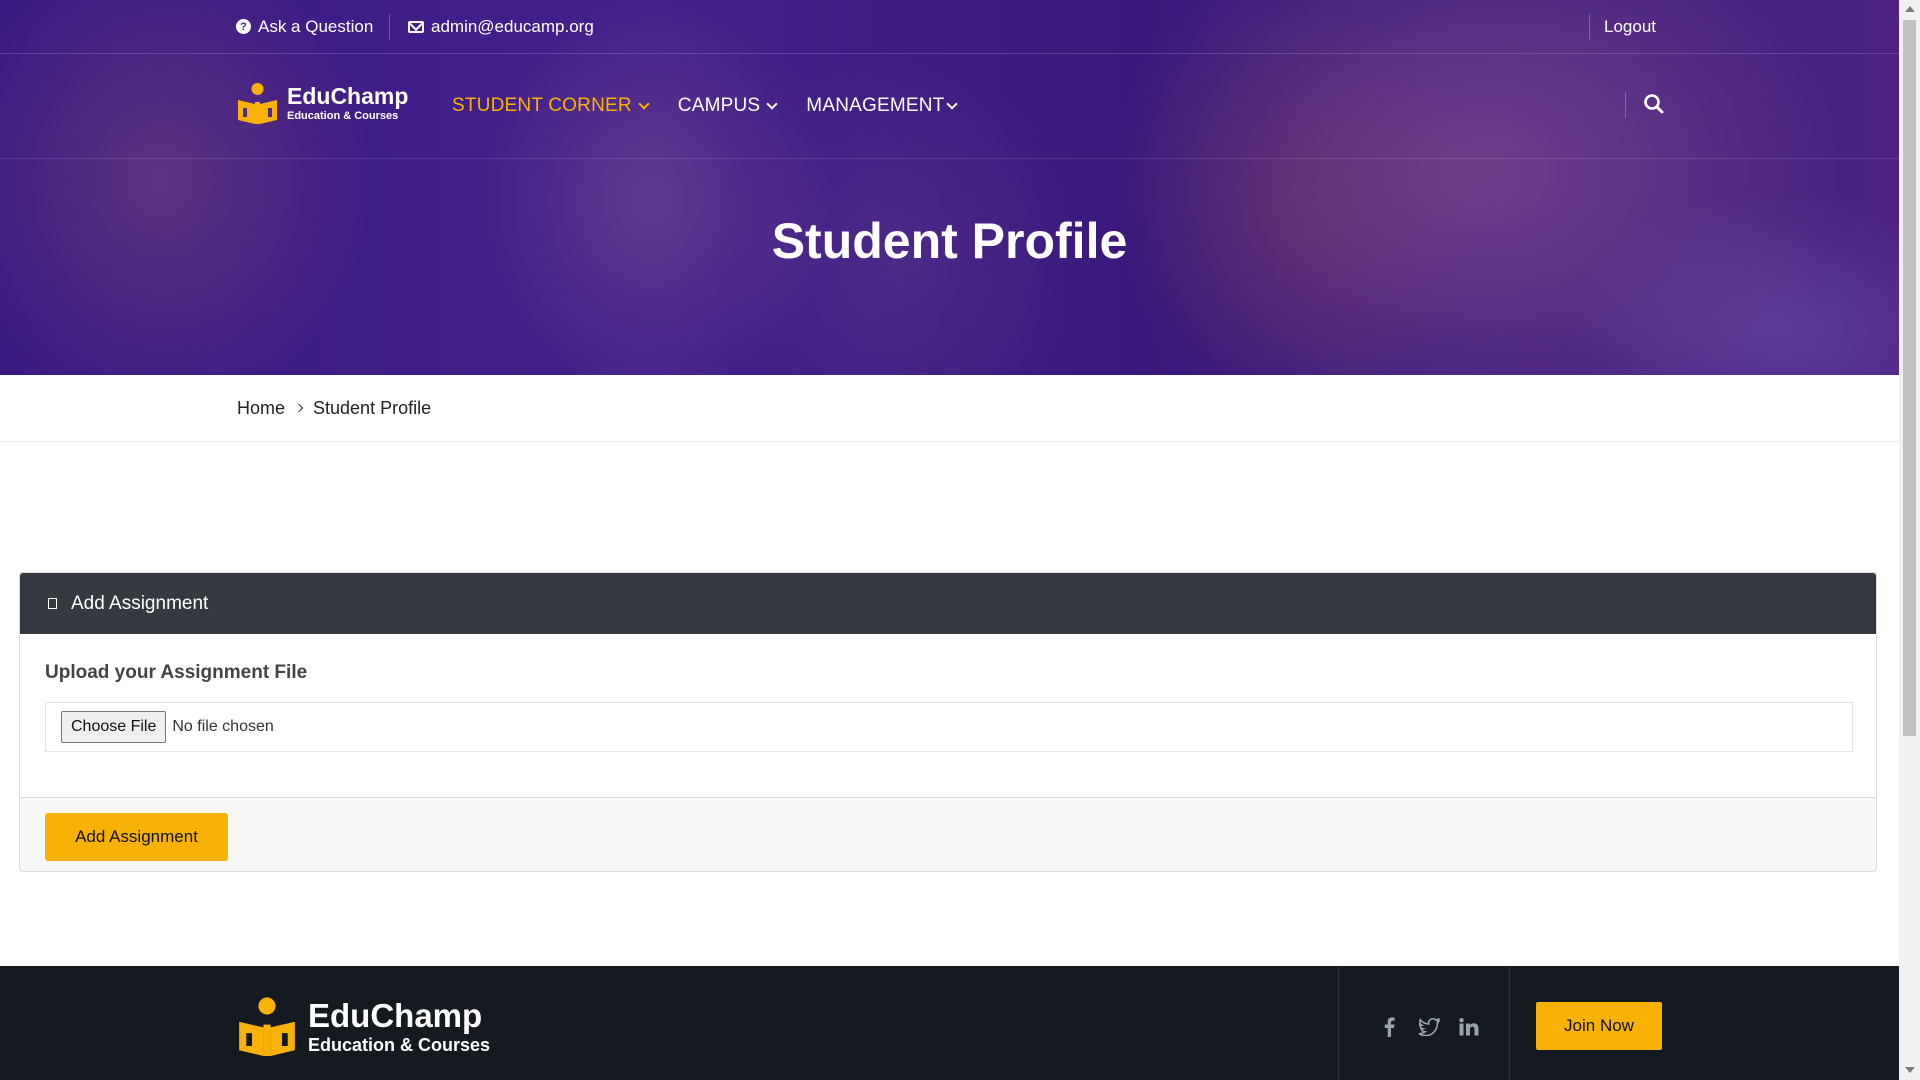 The image size is (1920, 1080). I want to click on footer-logo: EduChamp Education & Courses, so click(363, 1026).